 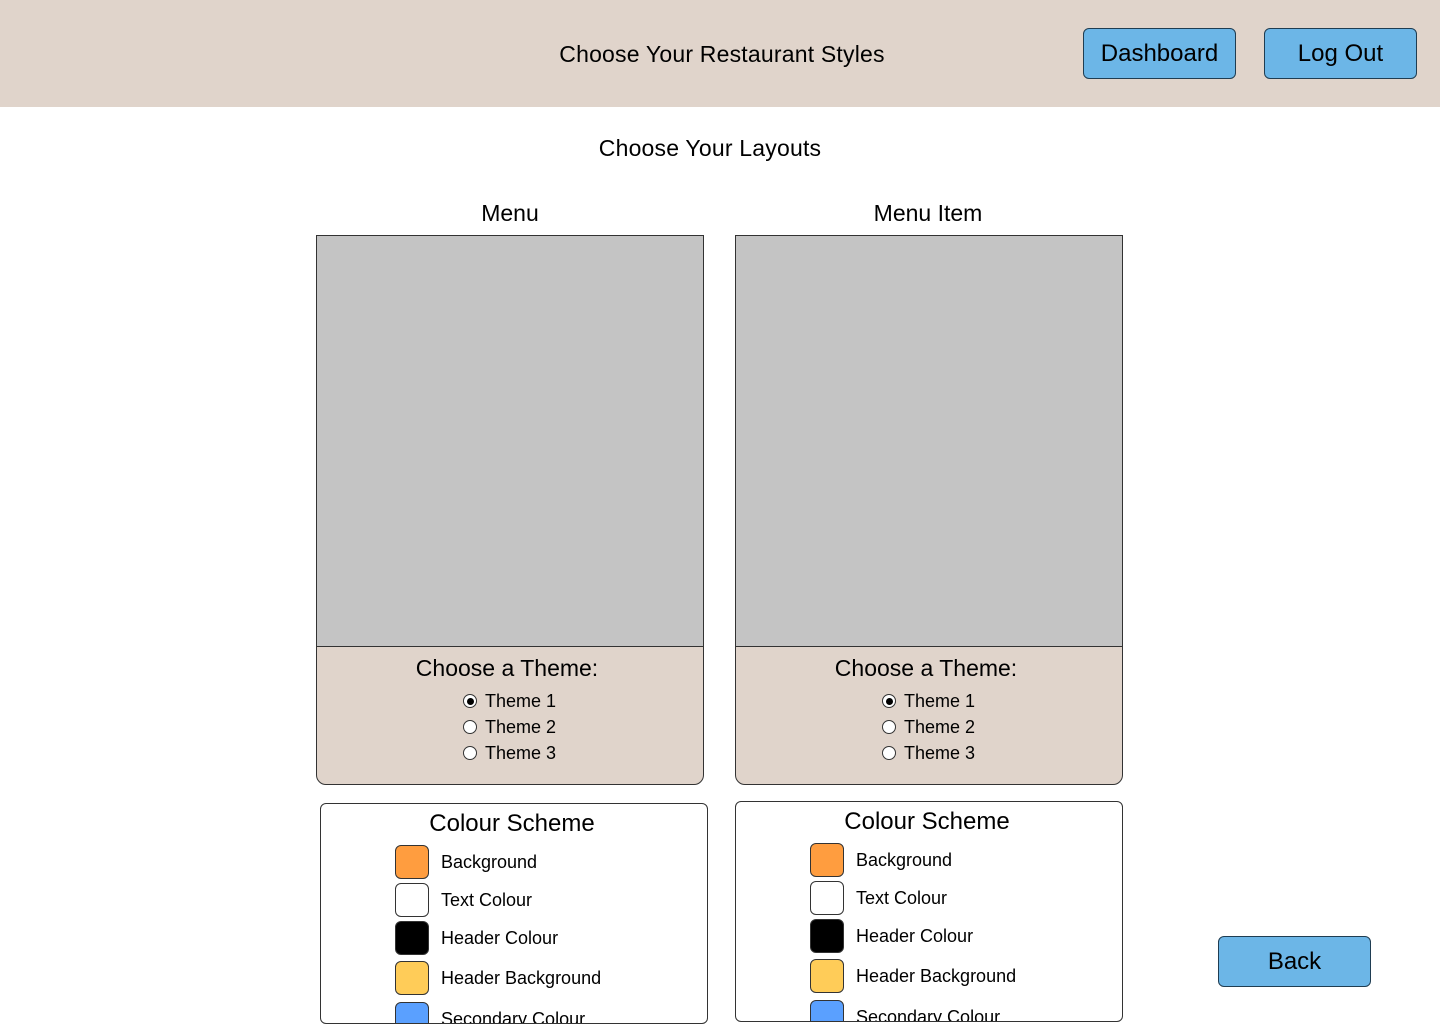 I want to click on menu-item-theme-2-radio, so click(x=889, y=727).